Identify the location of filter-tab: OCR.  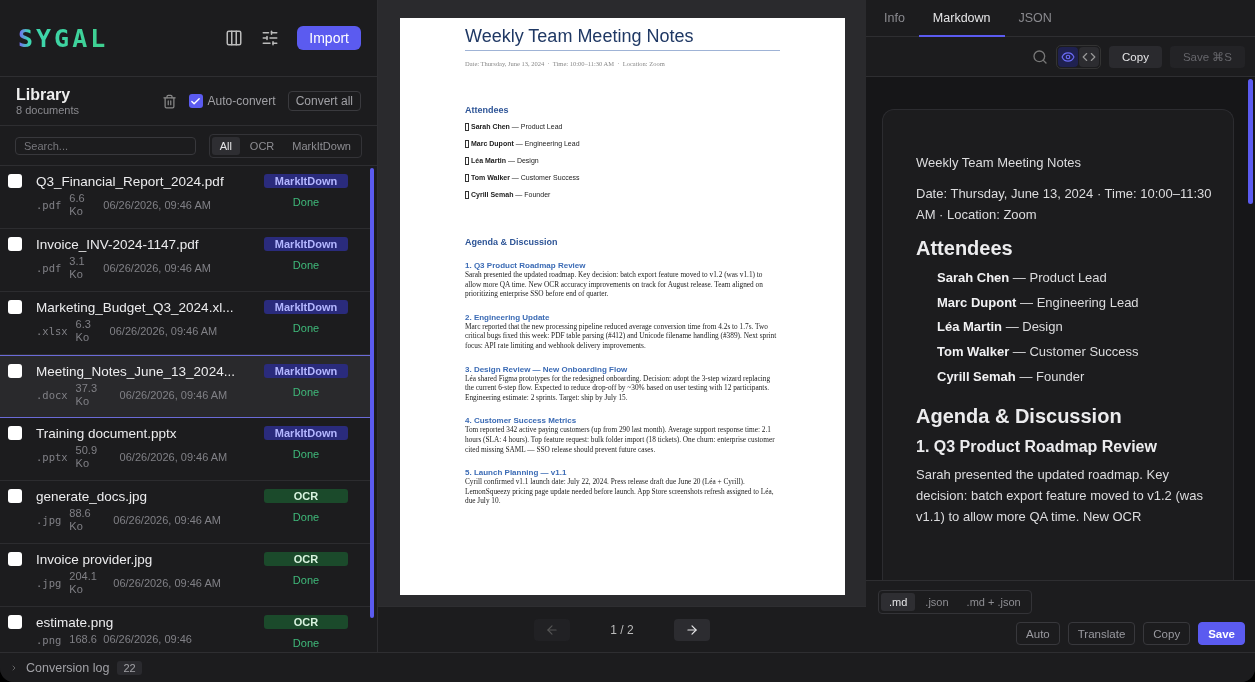
(262, 145).